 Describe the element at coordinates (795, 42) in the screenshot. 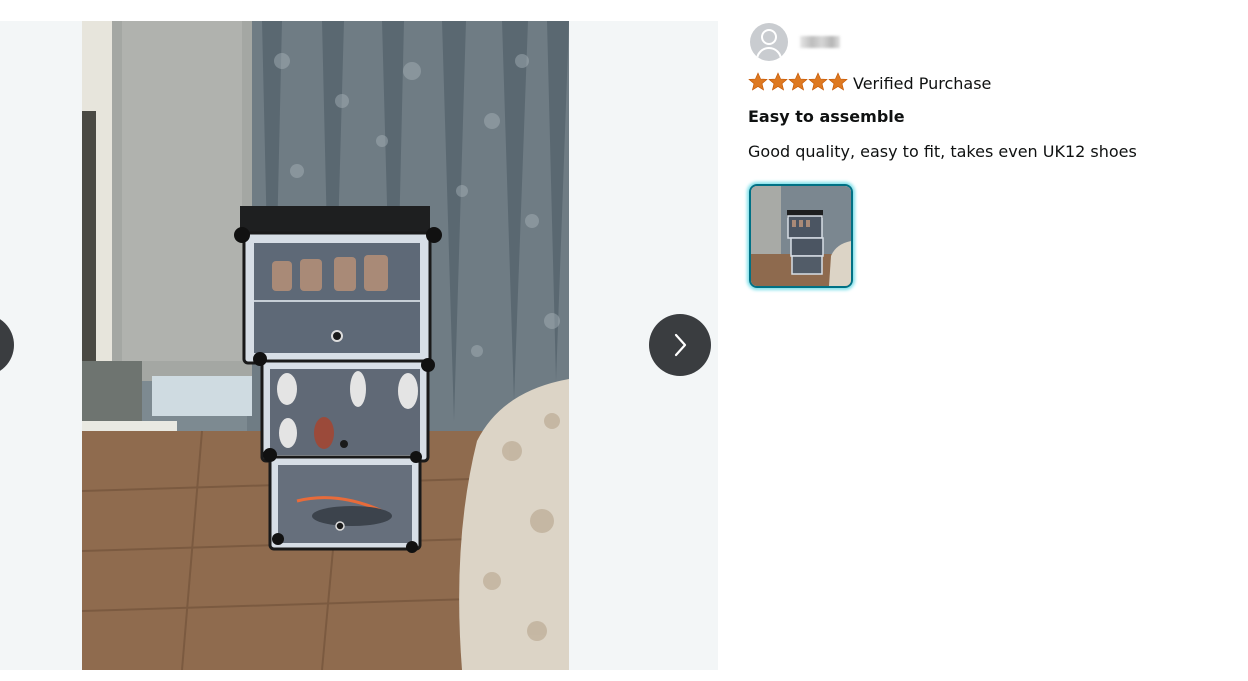

I see `reviewer-profile` at that location.